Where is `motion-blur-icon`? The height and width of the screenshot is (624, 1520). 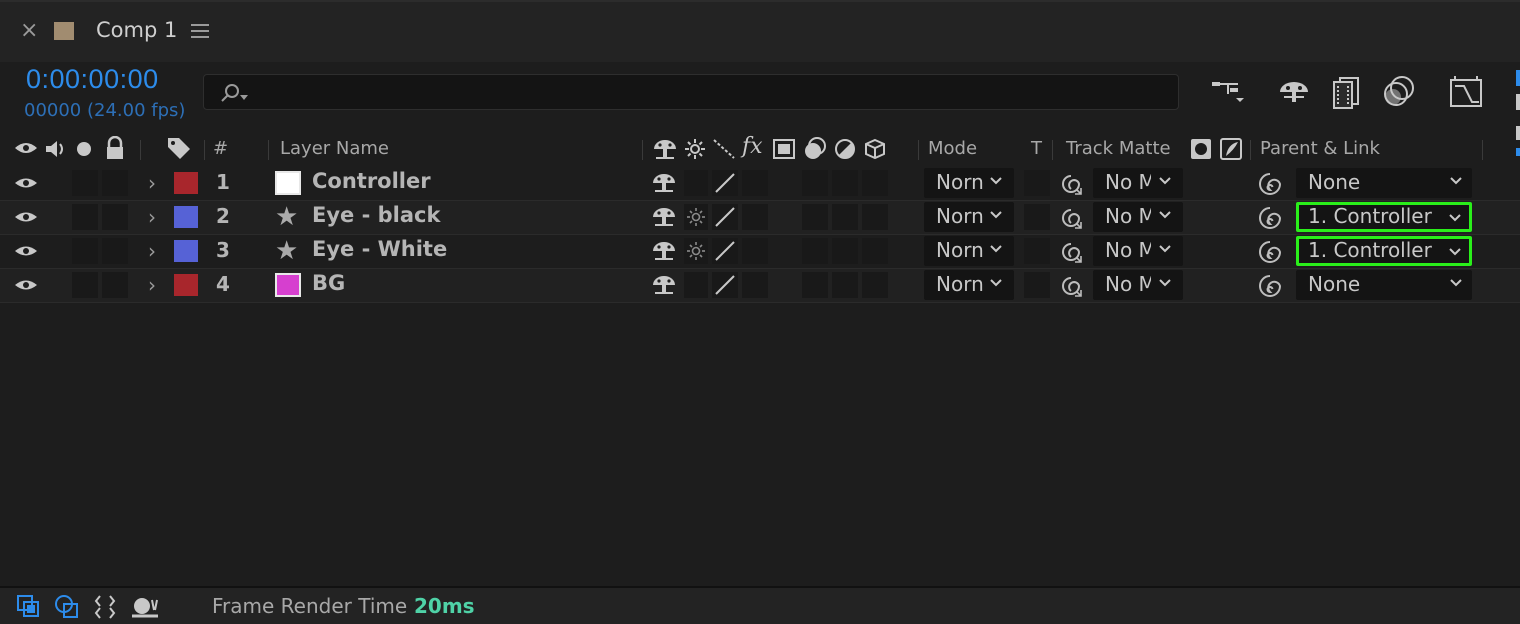
motion-blur-icon is located at coordinates (1398, 92).